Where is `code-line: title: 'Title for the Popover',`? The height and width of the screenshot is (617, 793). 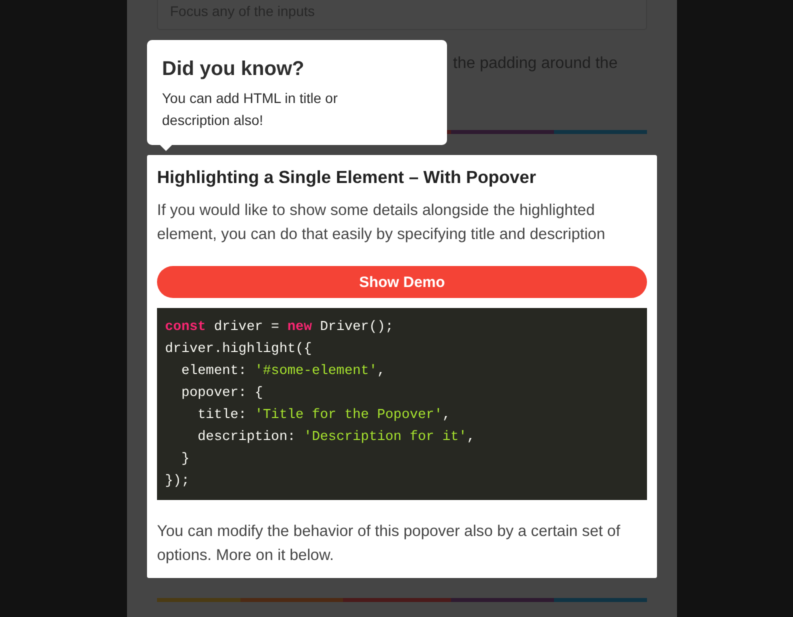 code-line: title: 'Title for the Popover', is located at coordinates (324, 416).